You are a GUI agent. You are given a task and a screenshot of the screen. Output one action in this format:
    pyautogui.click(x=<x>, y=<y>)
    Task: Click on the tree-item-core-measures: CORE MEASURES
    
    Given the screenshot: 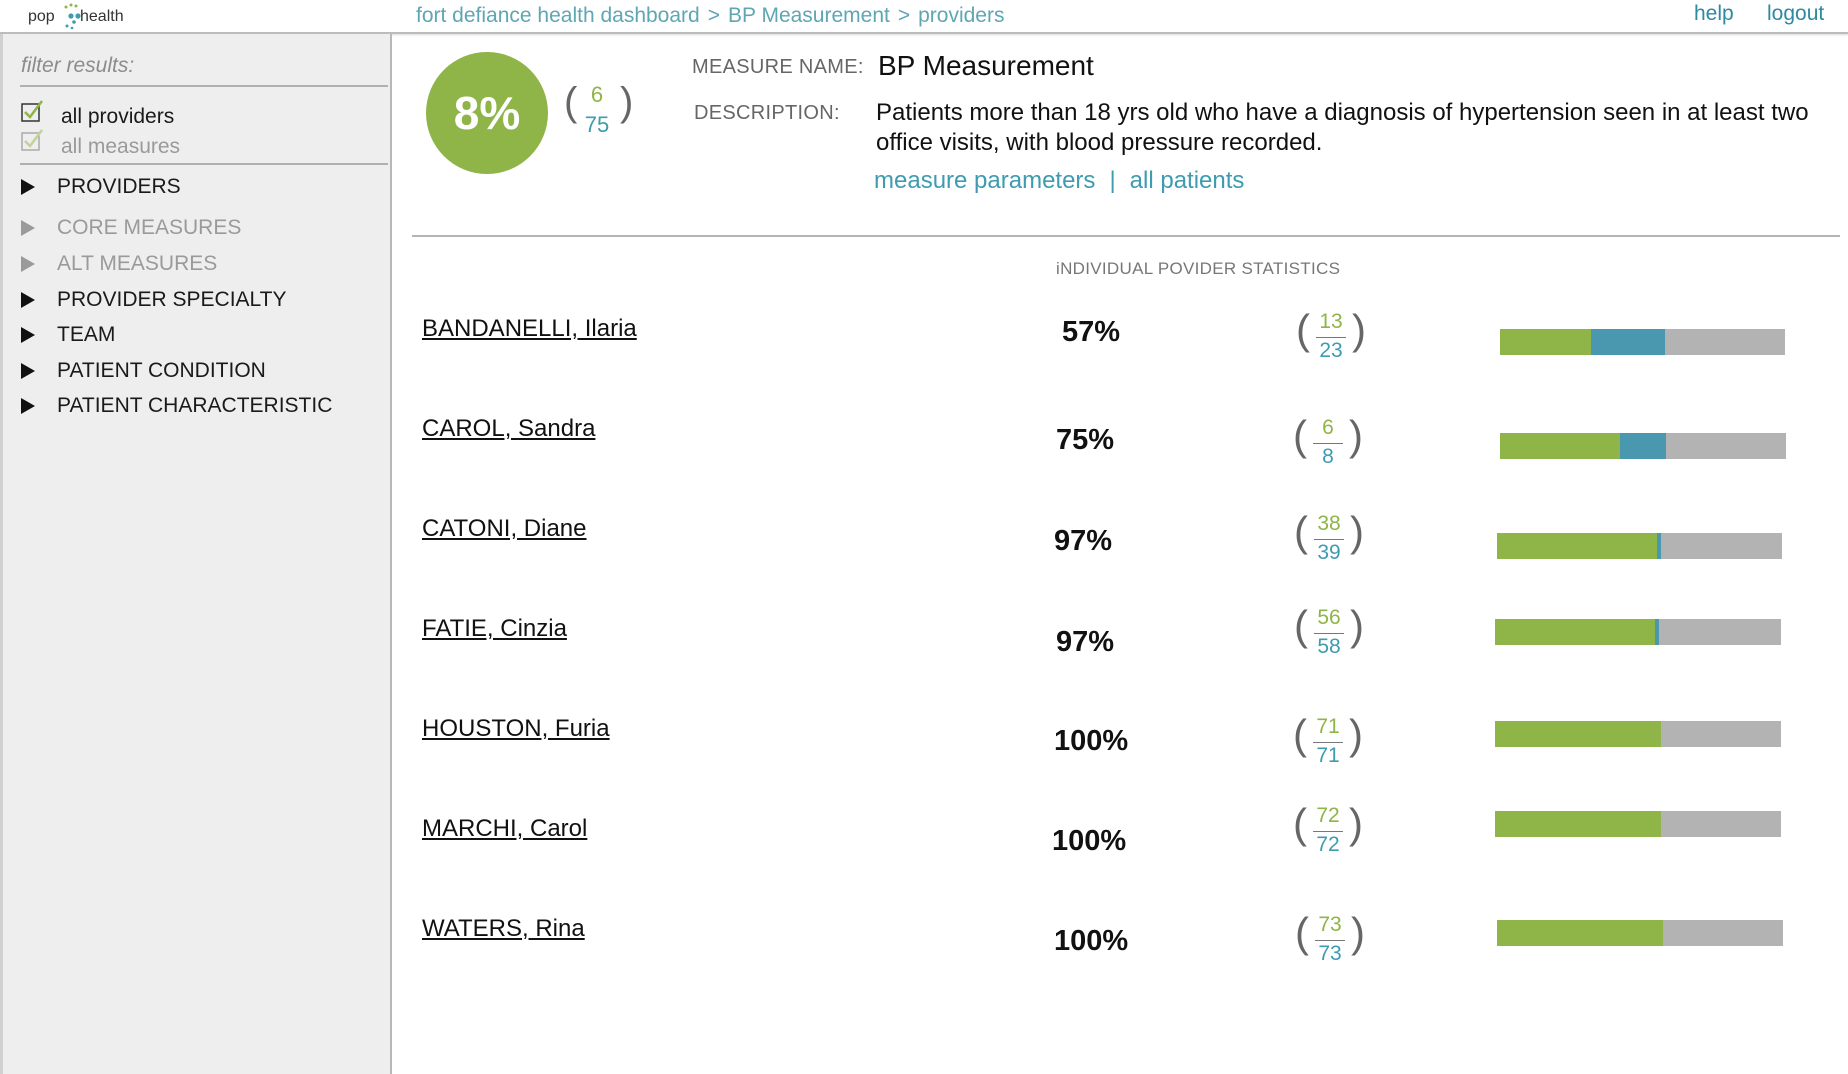 What is the action you would take?
    pyautogui.click(x=131, y=230)
    